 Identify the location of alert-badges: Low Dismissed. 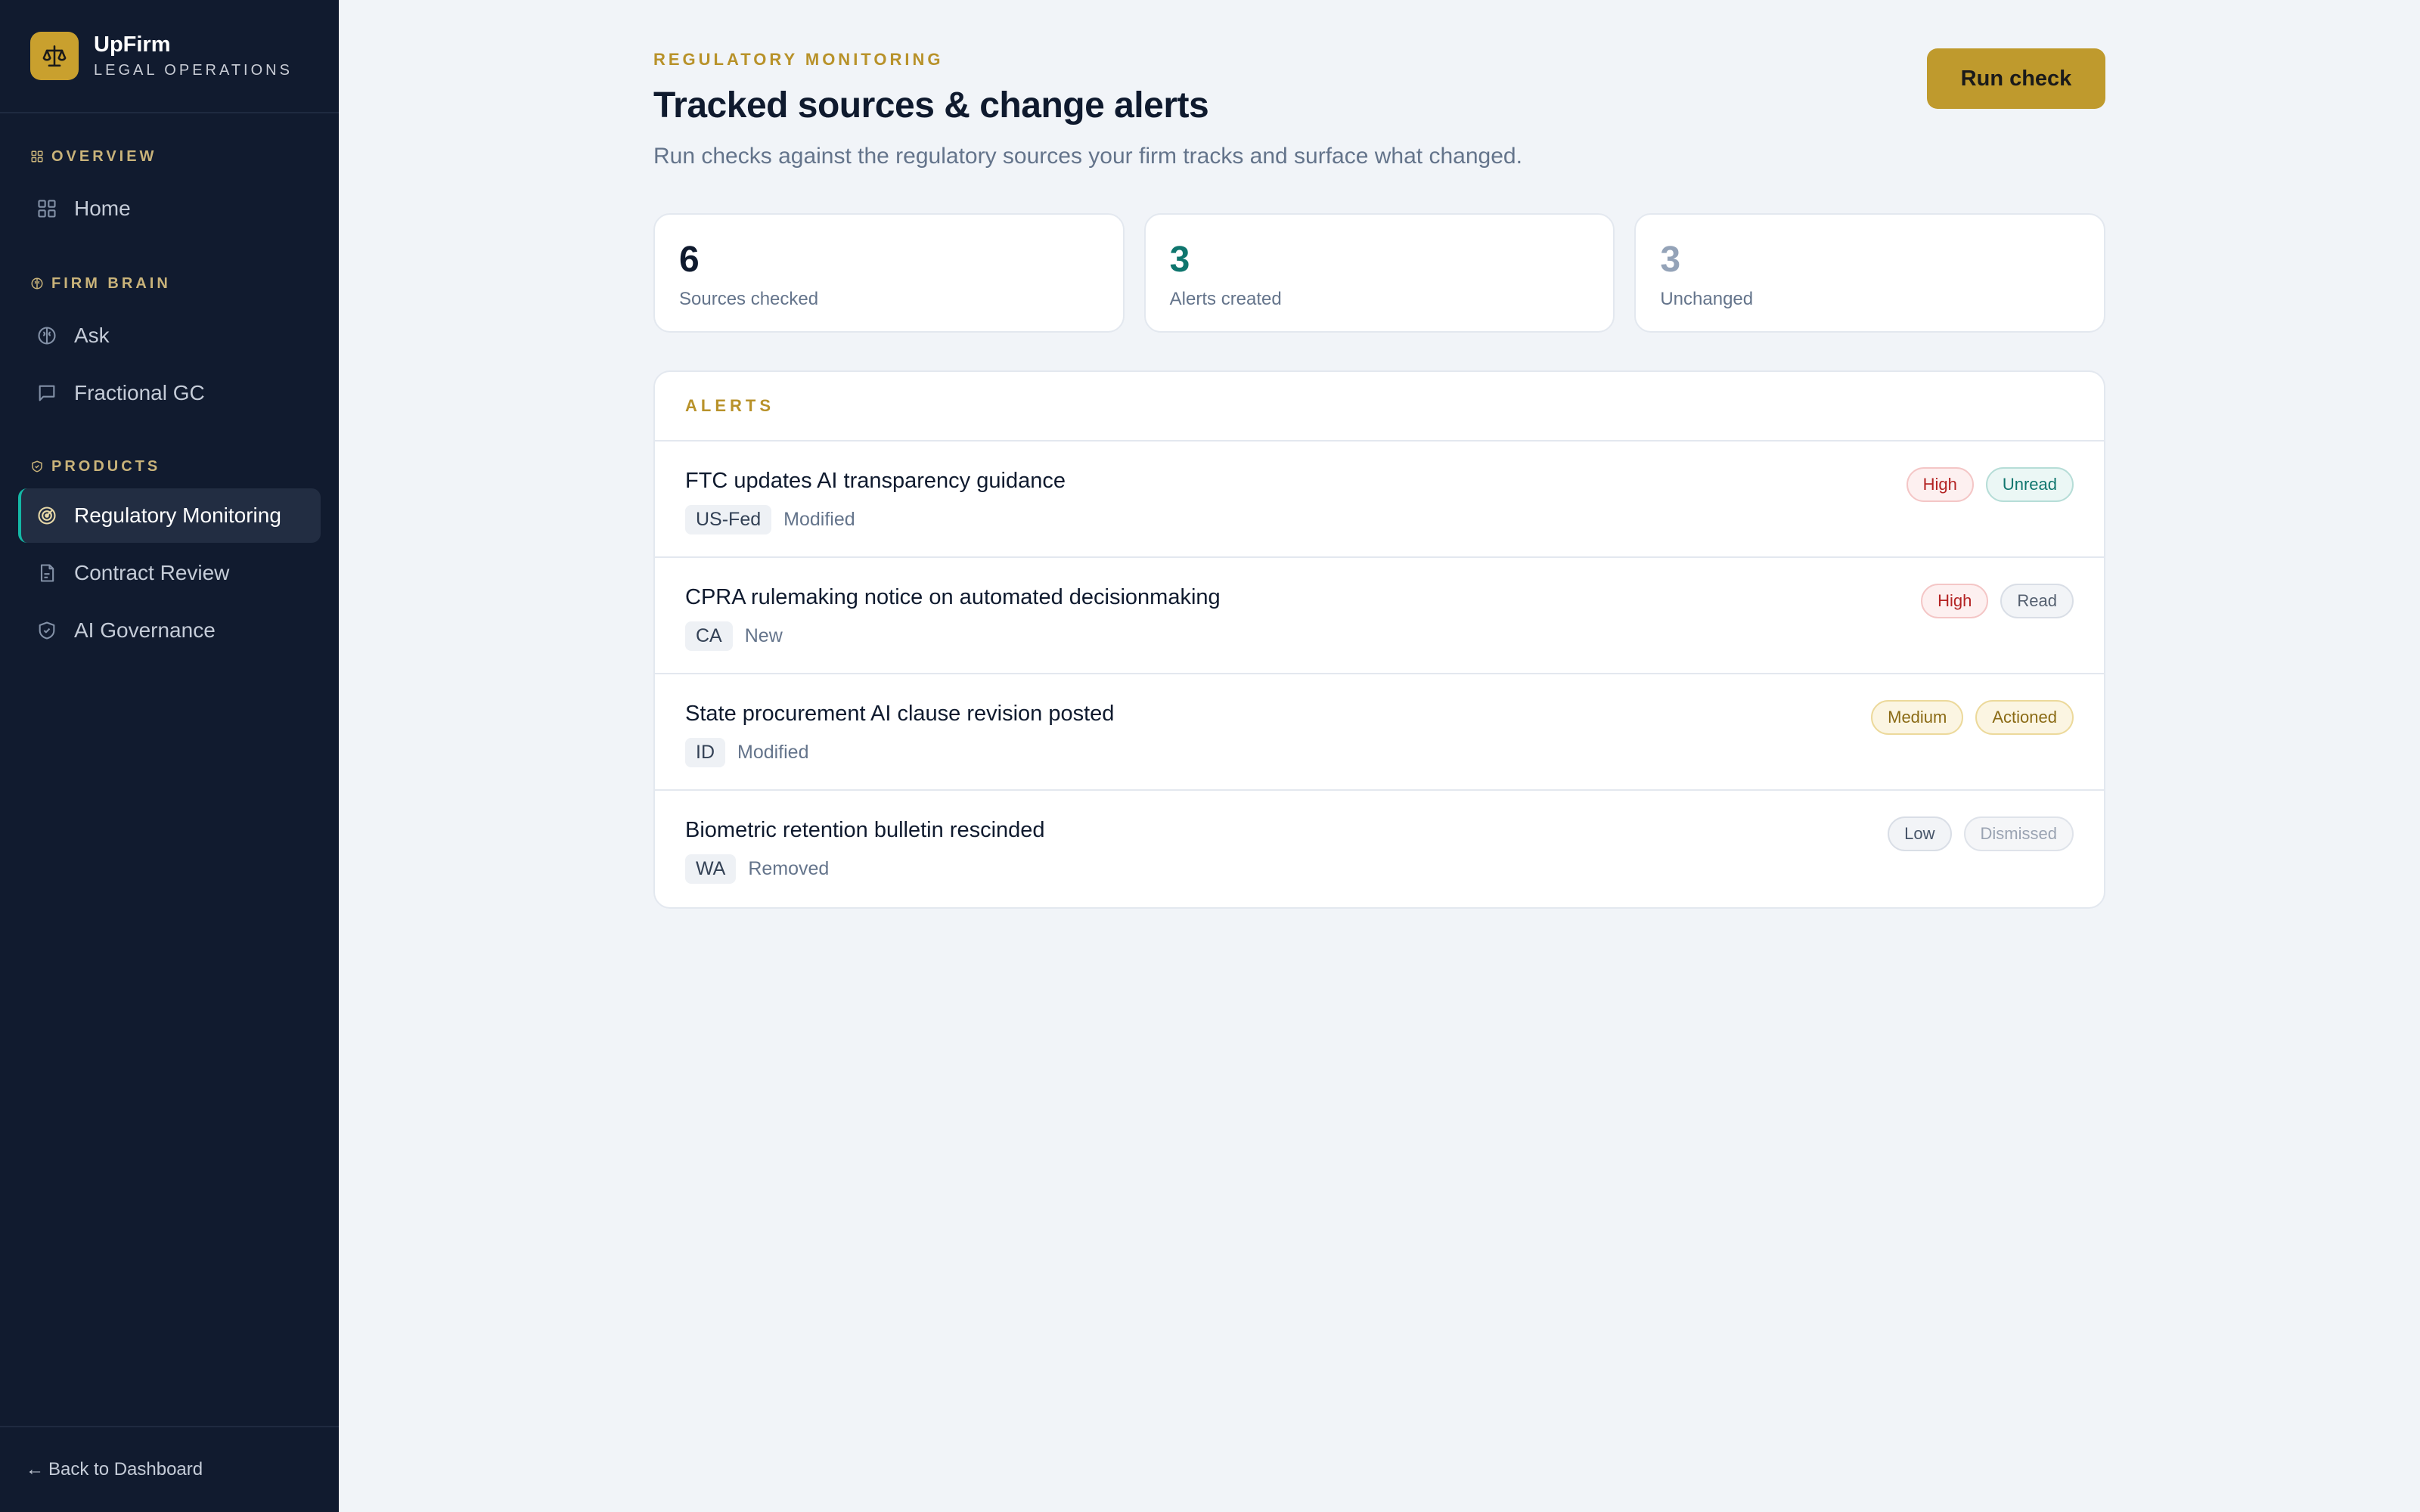
(1981, 833).